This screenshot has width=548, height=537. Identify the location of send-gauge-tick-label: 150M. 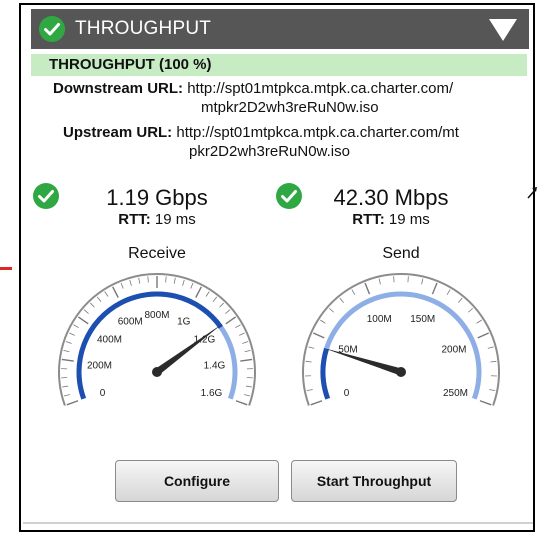
(422, 319).